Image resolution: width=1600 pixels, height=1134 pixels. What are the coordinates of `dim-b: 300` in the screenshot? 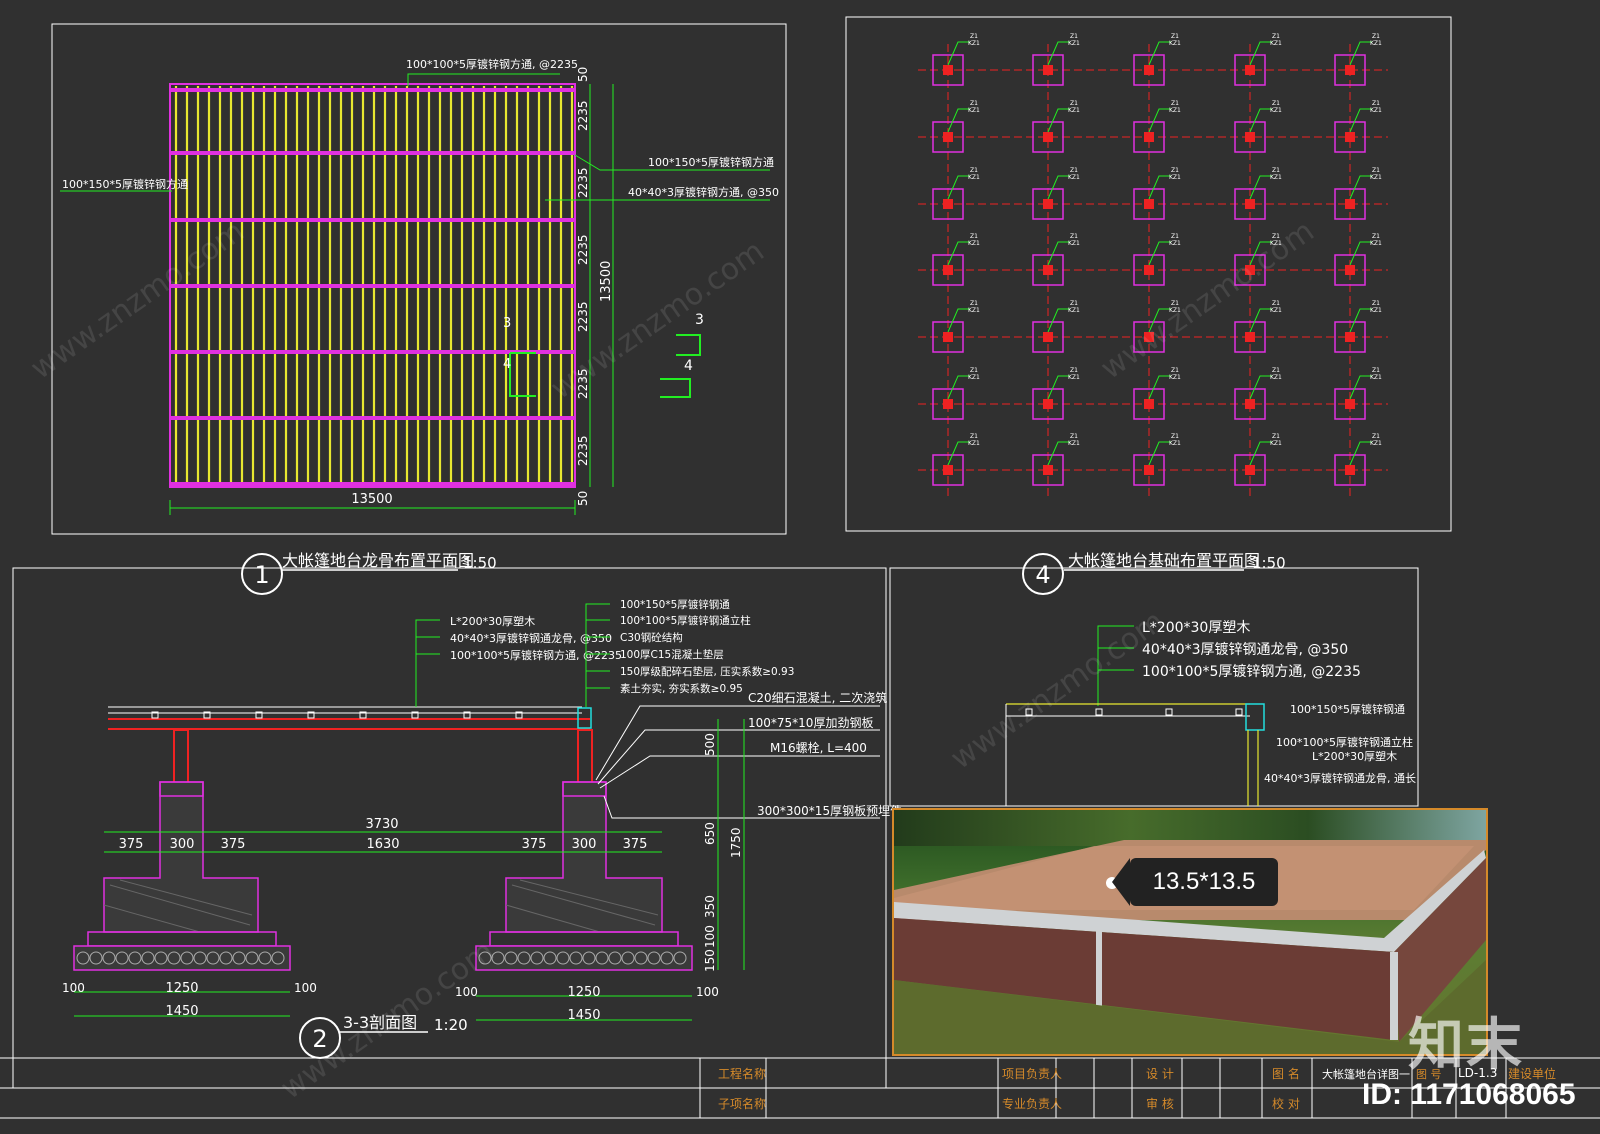 It's located at (182, 844).